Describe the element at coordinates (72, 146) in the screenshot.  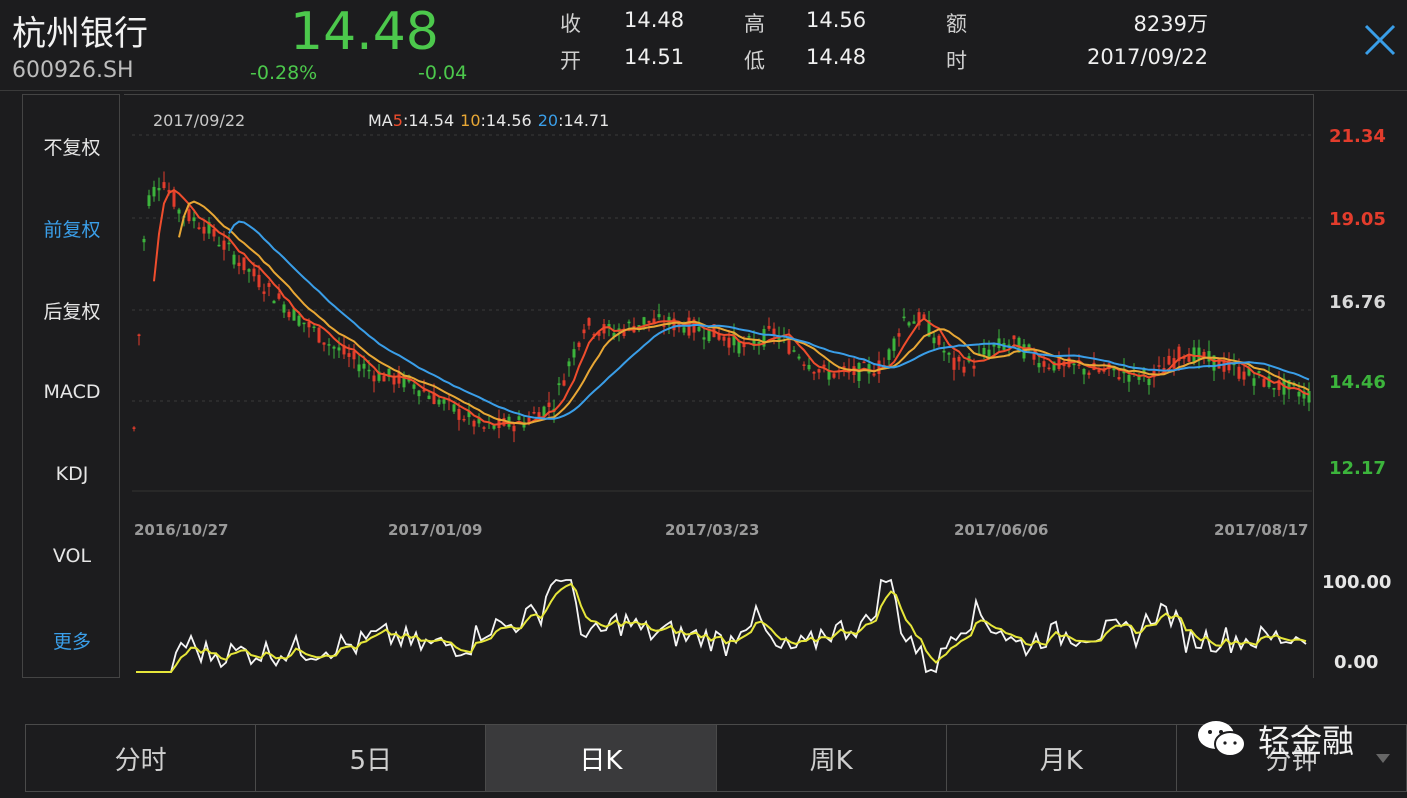
I see `side-item-no-adjust: 不复权` at that location.